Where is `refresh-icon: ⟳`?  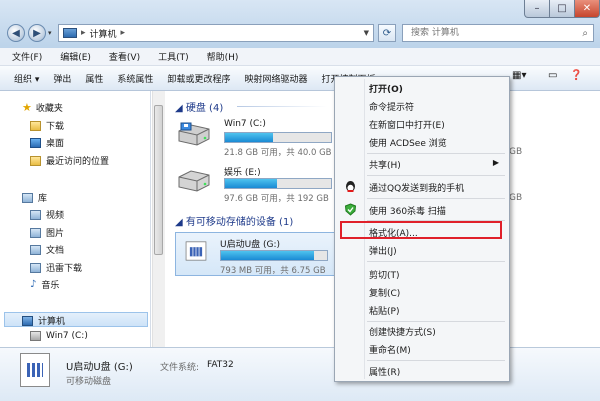 refresh-icon: ⟳ is located at coordinates (387, 33).